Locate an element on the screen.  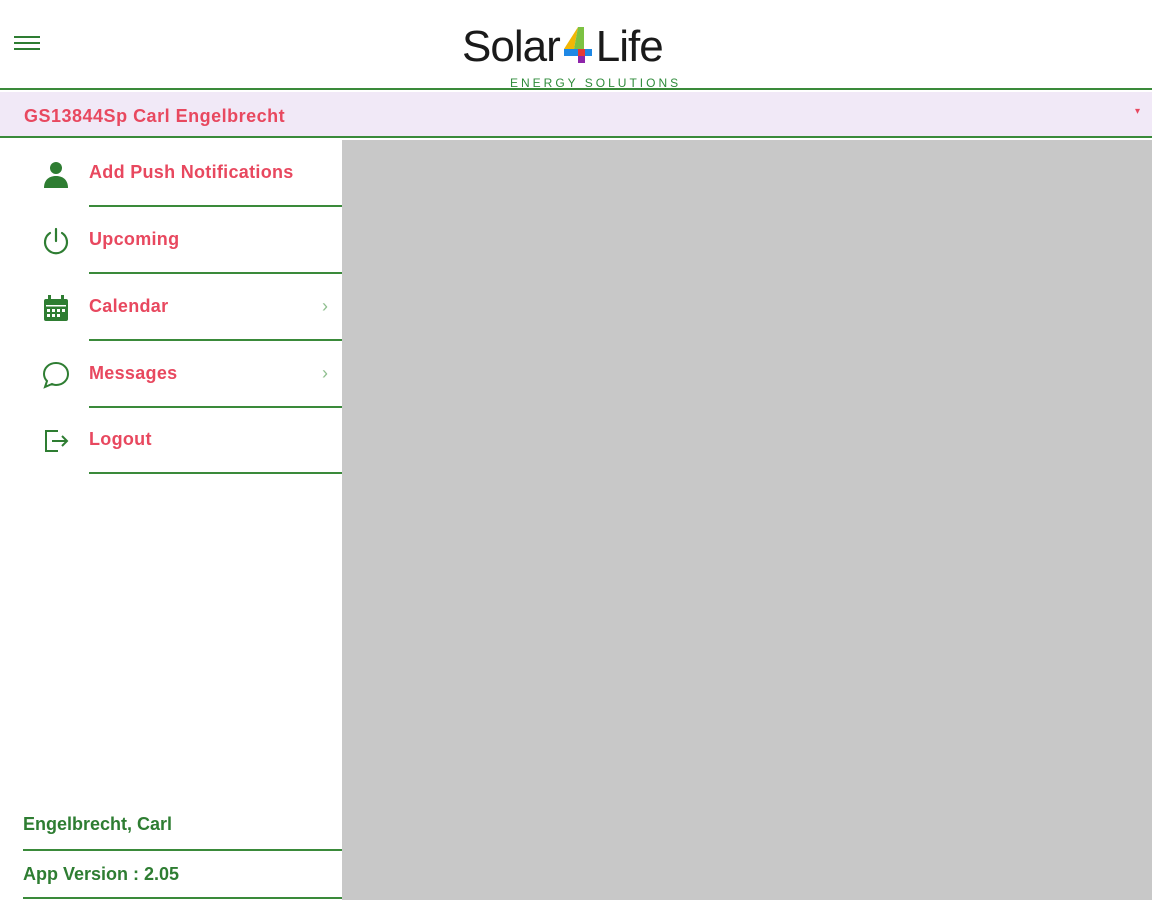
app-header: Solar Life ENERGY SOLUTIONS is located at coordinates (576, 45).